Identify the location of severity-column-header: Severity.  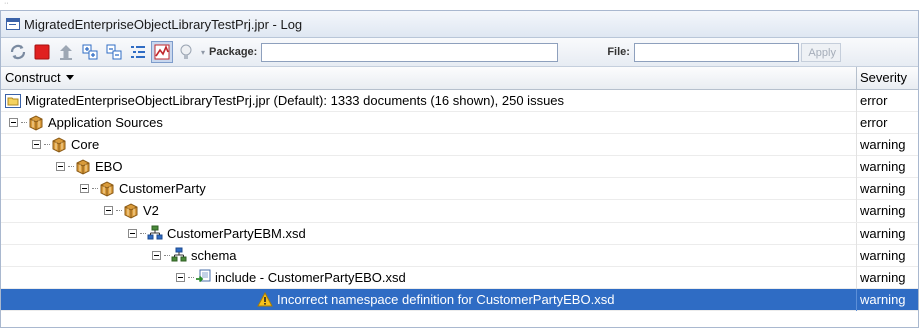
(883, 77).